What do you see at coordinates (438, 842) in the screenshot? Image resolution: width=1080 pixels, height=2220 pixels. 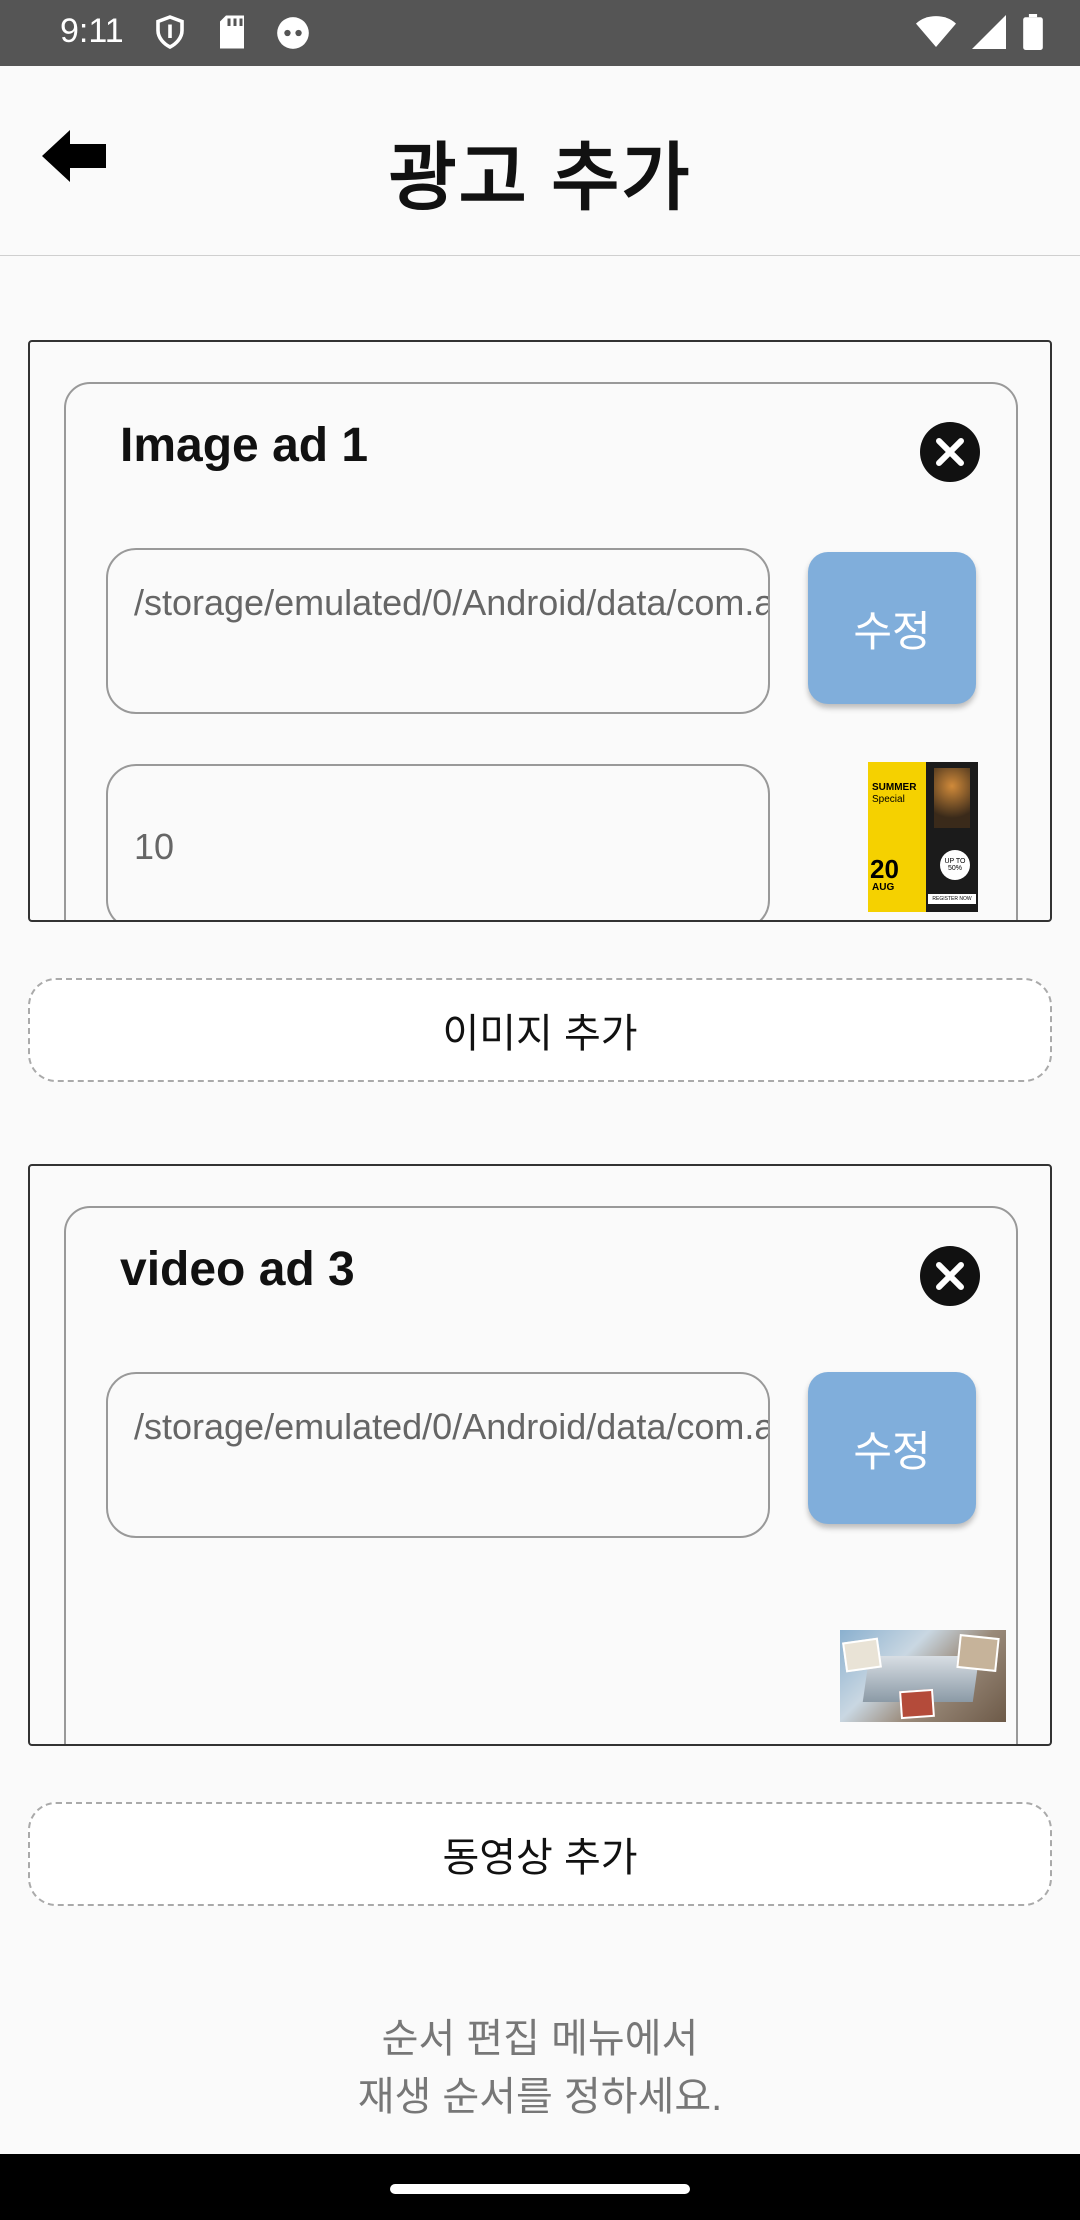 I see `duration-field: 10` at bounding box center [438, 842].